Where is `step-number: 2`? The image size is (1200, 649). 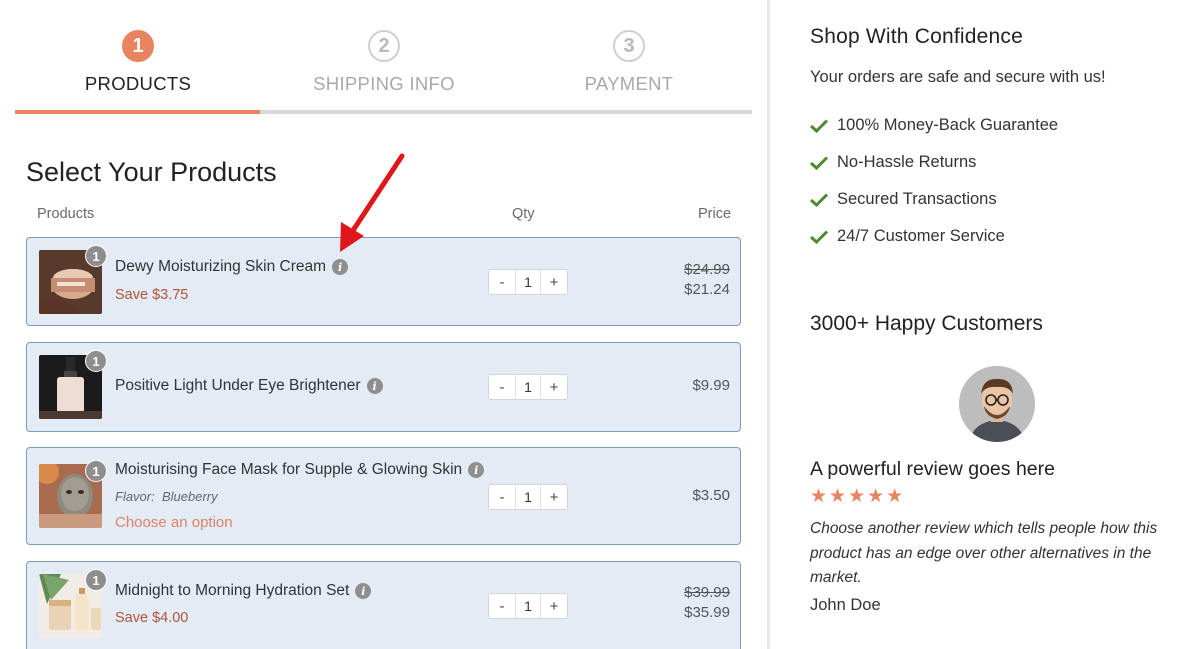
step-number: 2 is located at coordinates (384, 46).